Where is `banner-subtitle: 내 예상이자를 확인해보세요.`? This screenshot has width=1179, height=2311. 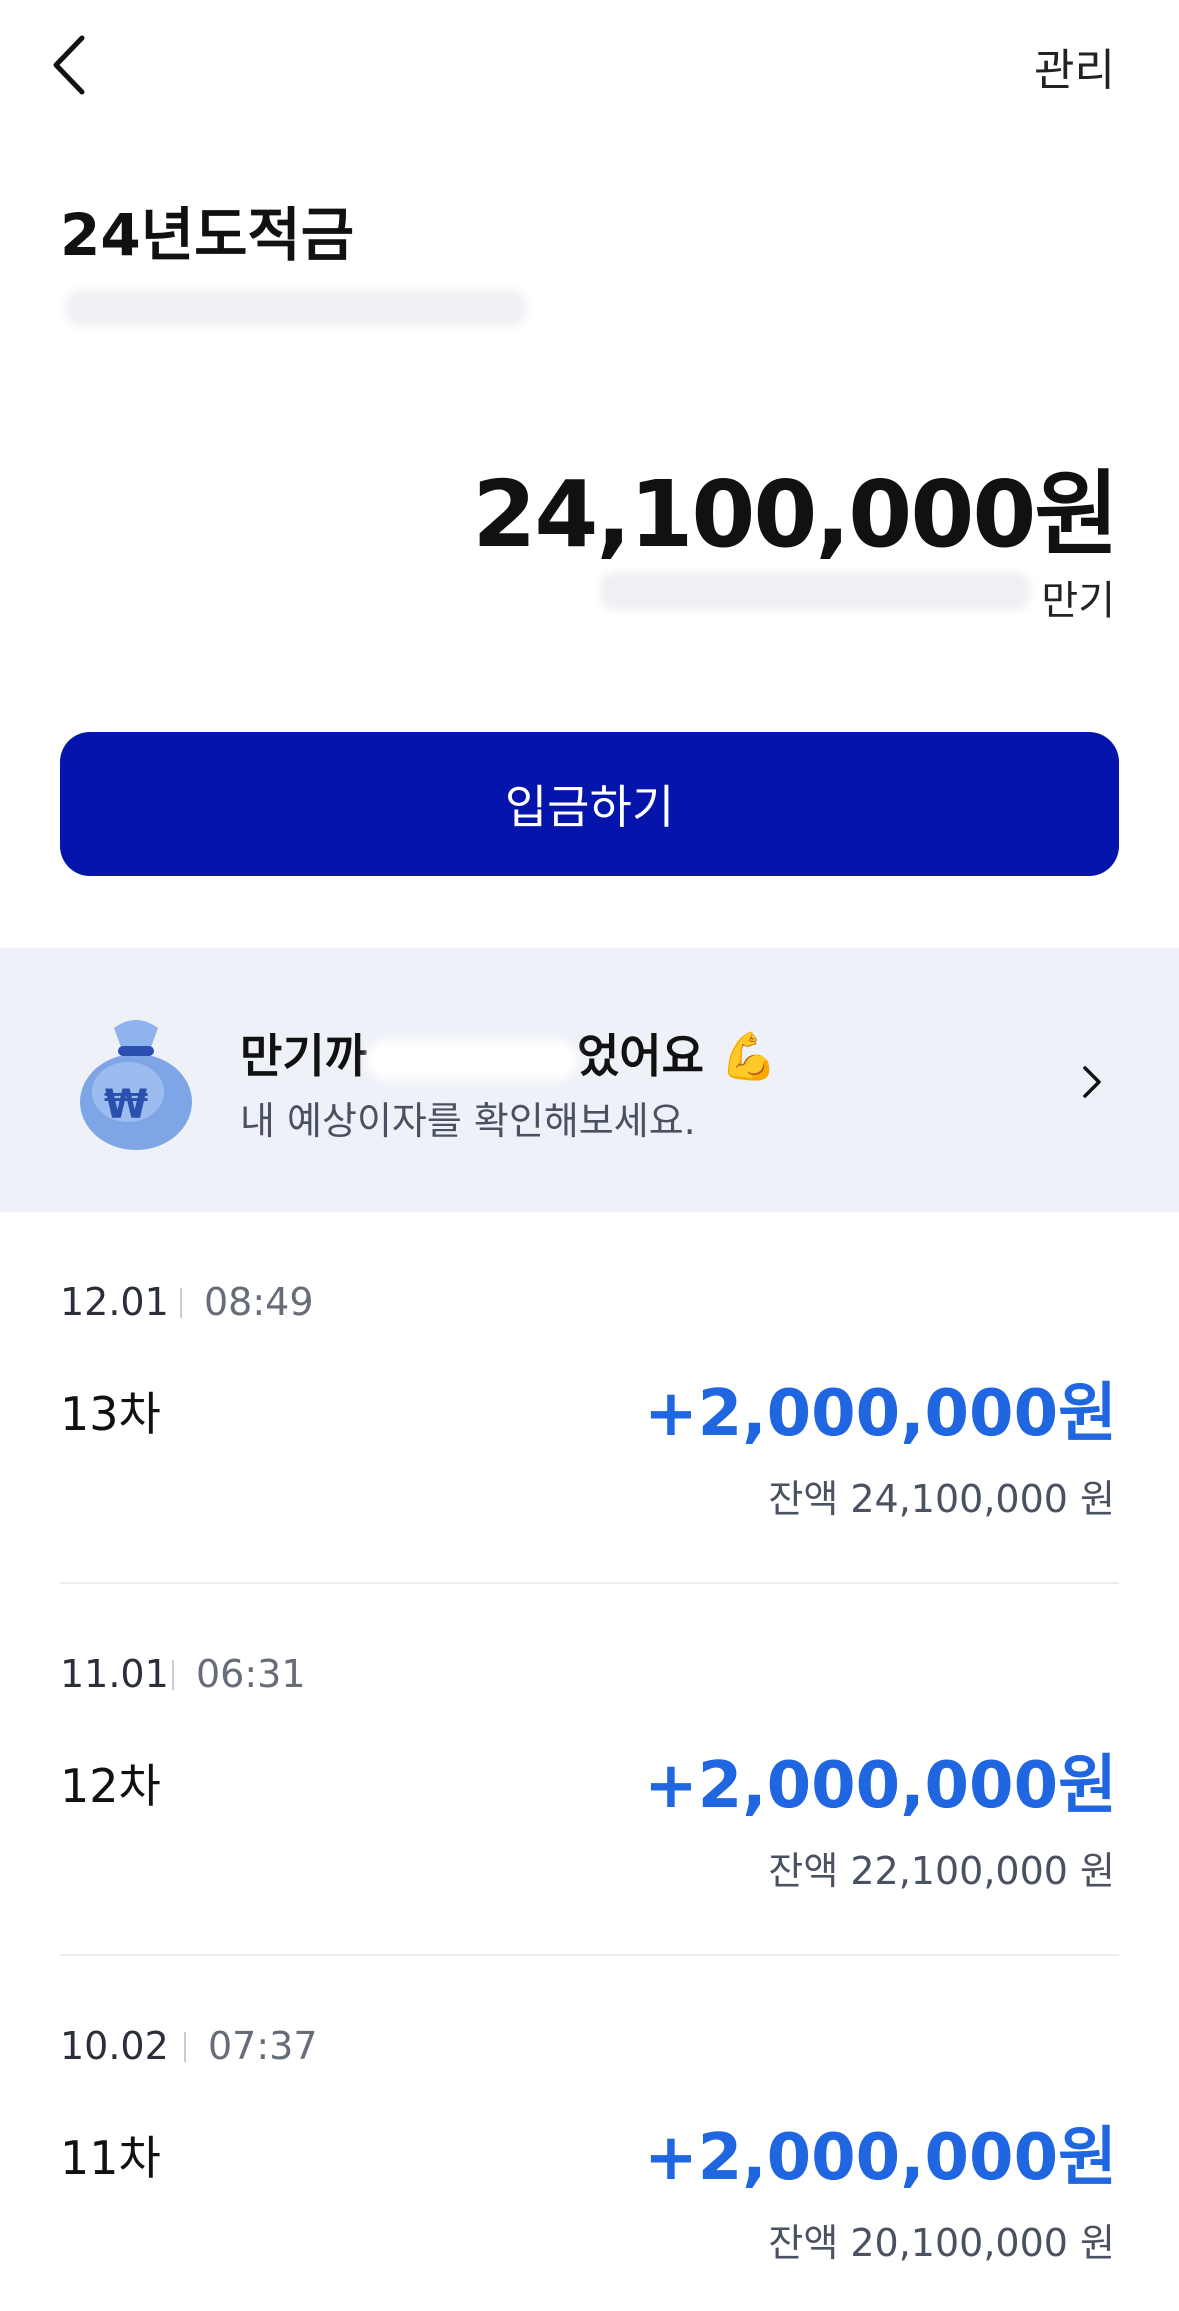
banner-subtitle: 내 예상이자를 확인해보세요. is located at coordinates (468, 1121).